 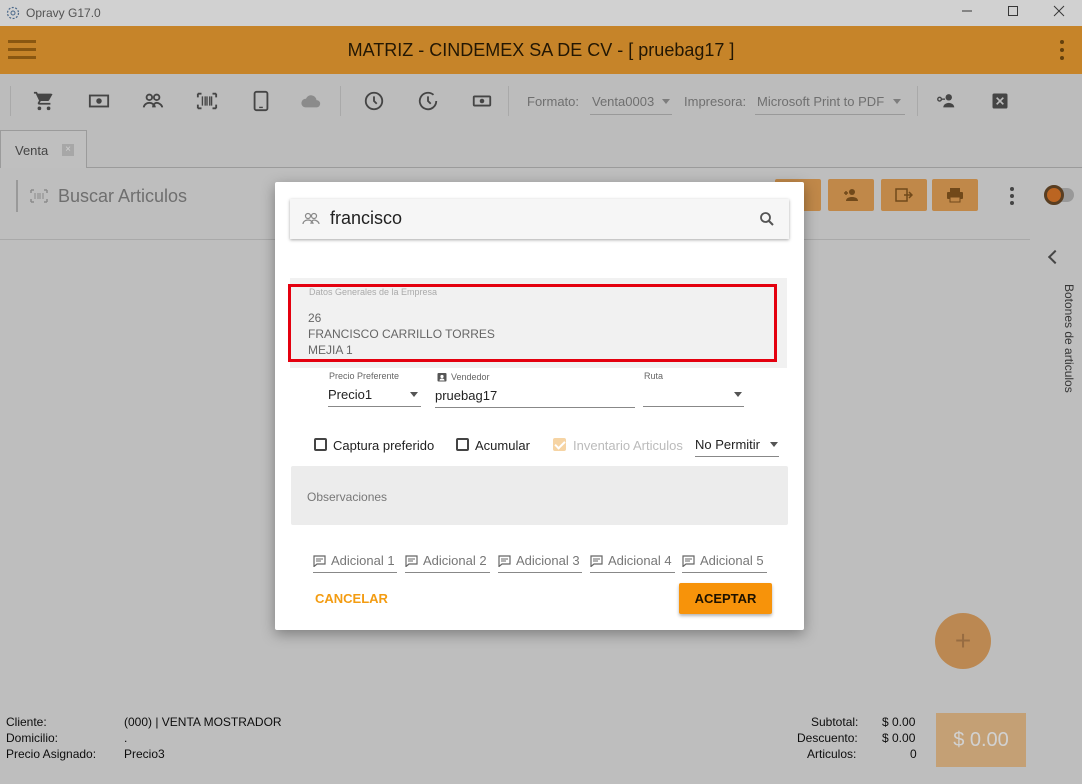 What do you see at coordinates (539, 495) in the screenshot?
I see `observations-field: Observaciones` at bounding box center [539, 495].